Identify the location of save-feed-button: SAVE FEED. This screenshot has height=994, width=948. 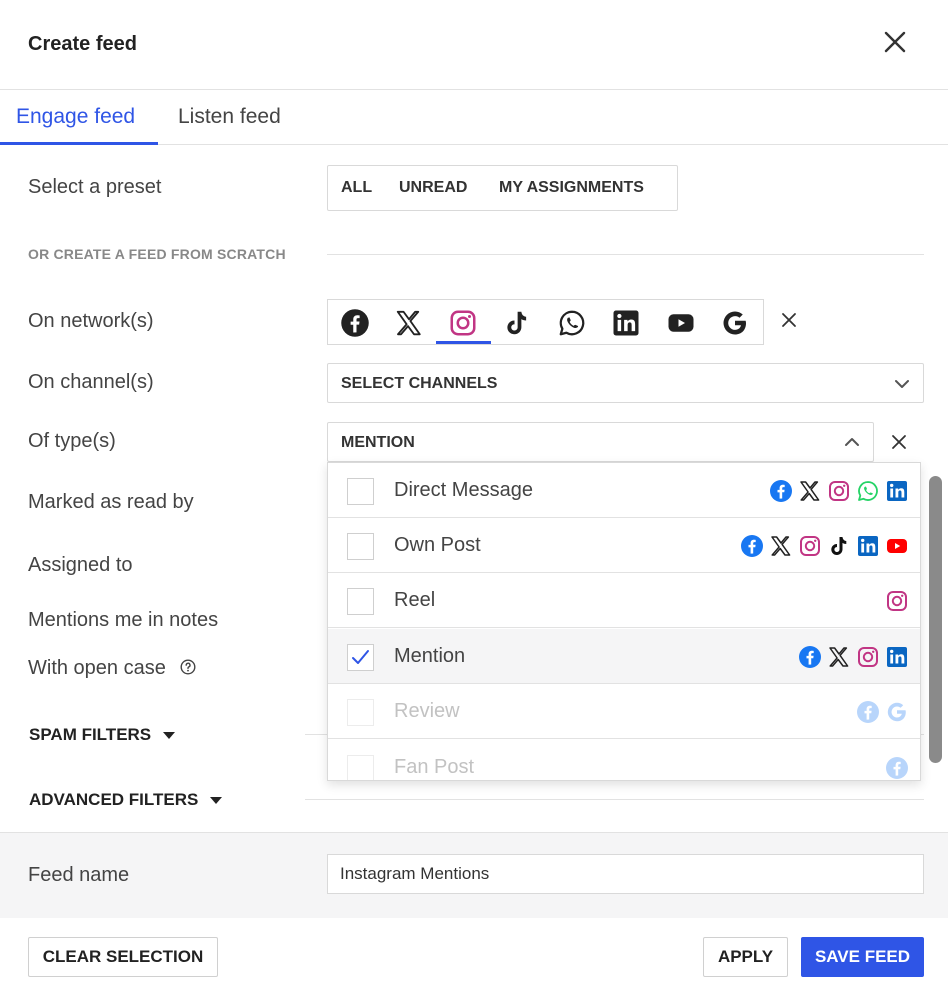
(862, 957).